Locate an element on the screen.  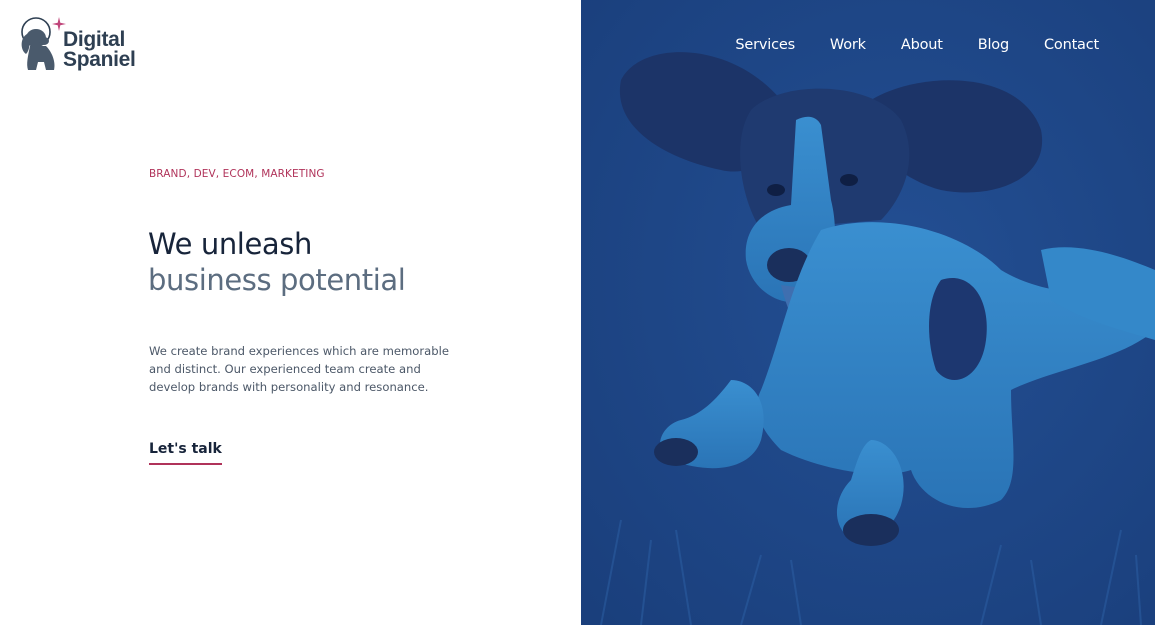
hero-headline-line2: business potential is located at coordinates (277, 280).